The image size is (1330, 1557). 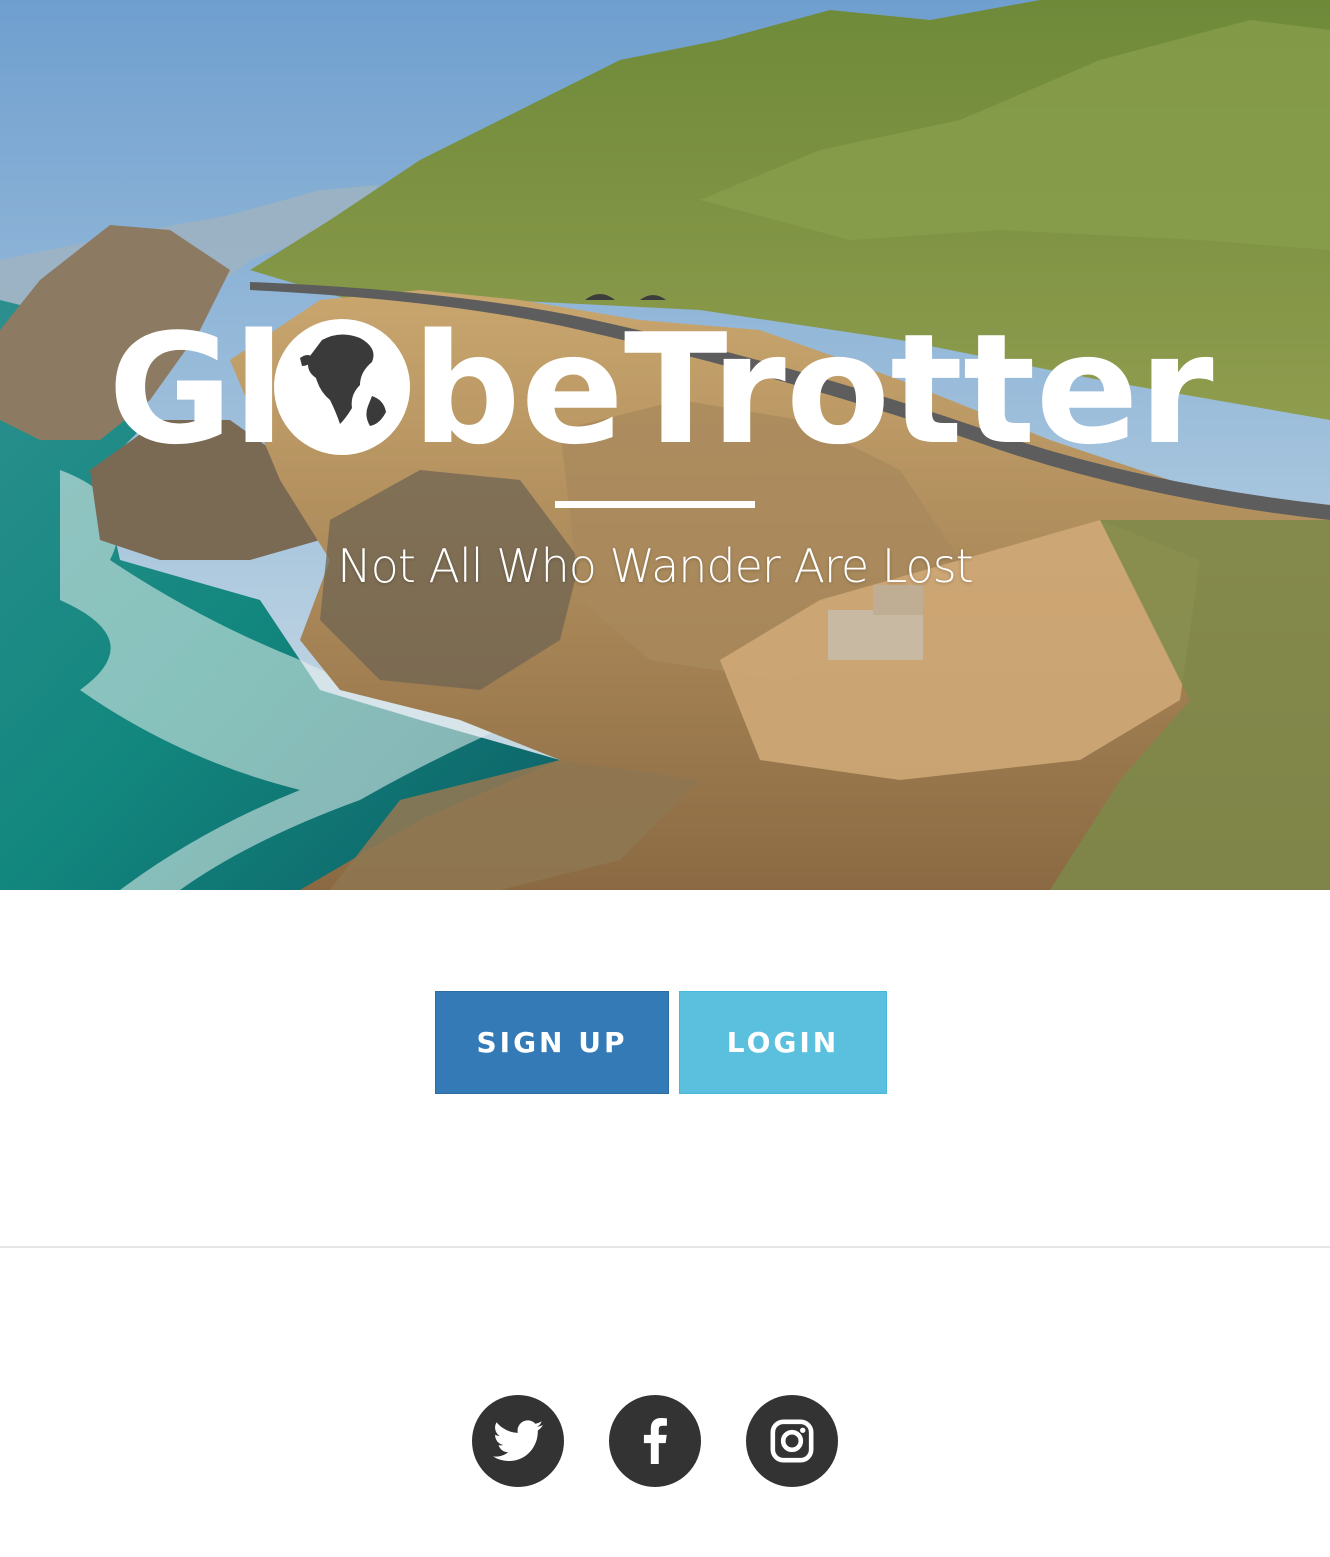 I want to click on logo-text-part2: beTrotter, so click(x=813, y=385).